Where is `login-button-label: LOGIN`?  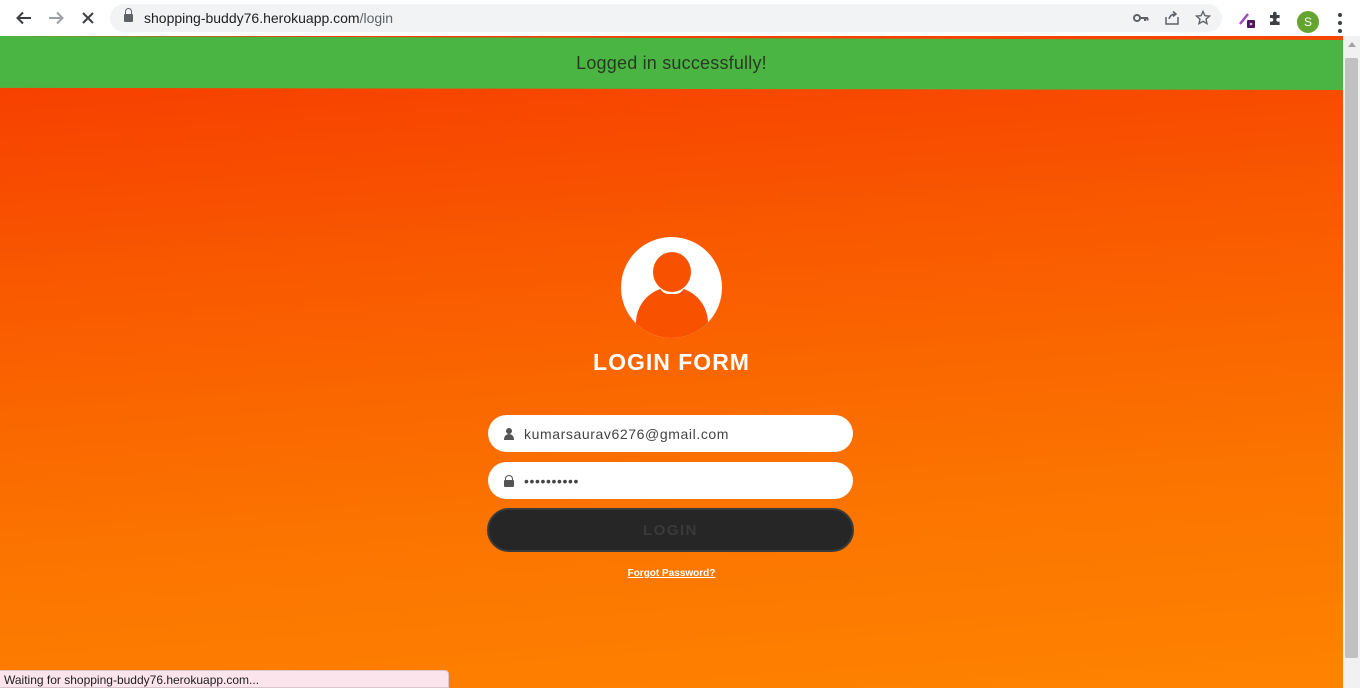
login-button-label: LOGIN is located at coordinates (670, 530).